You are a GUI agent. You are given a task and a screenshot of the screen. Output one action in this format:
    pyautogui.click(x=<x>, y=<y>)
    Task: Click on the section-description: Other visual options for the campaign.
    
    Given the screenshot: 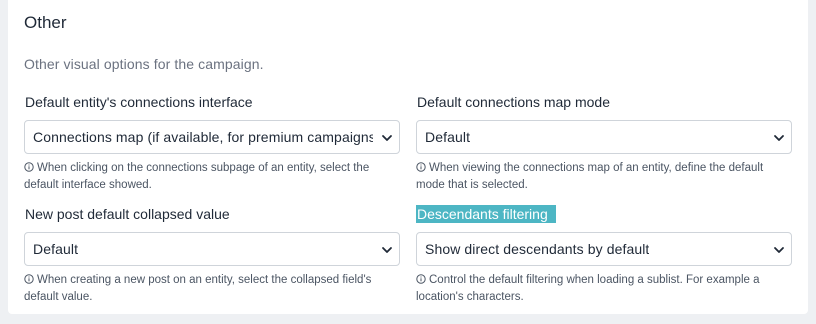 What is the action you would take?
    pyautogui.click(x=144, y=64)
    